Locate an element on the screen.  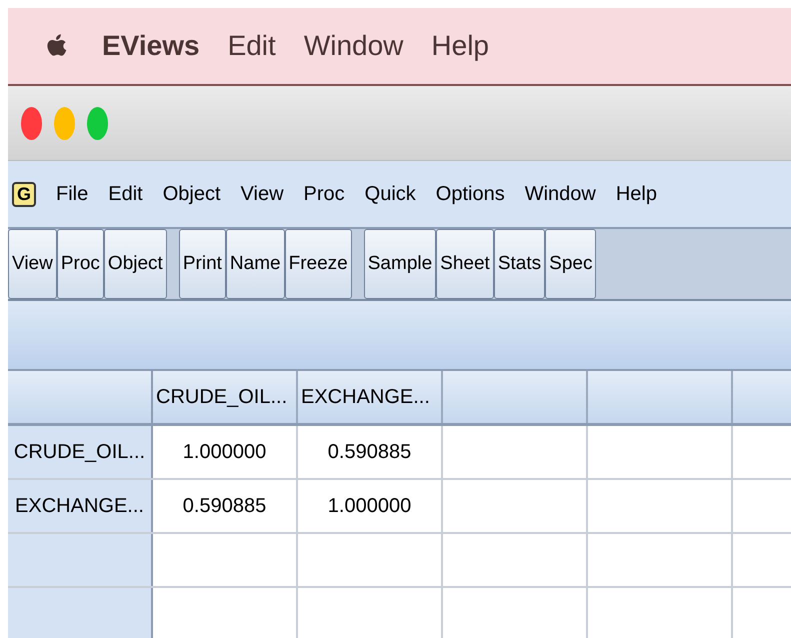
menu-item: Options is located at coordinates (470, 194).